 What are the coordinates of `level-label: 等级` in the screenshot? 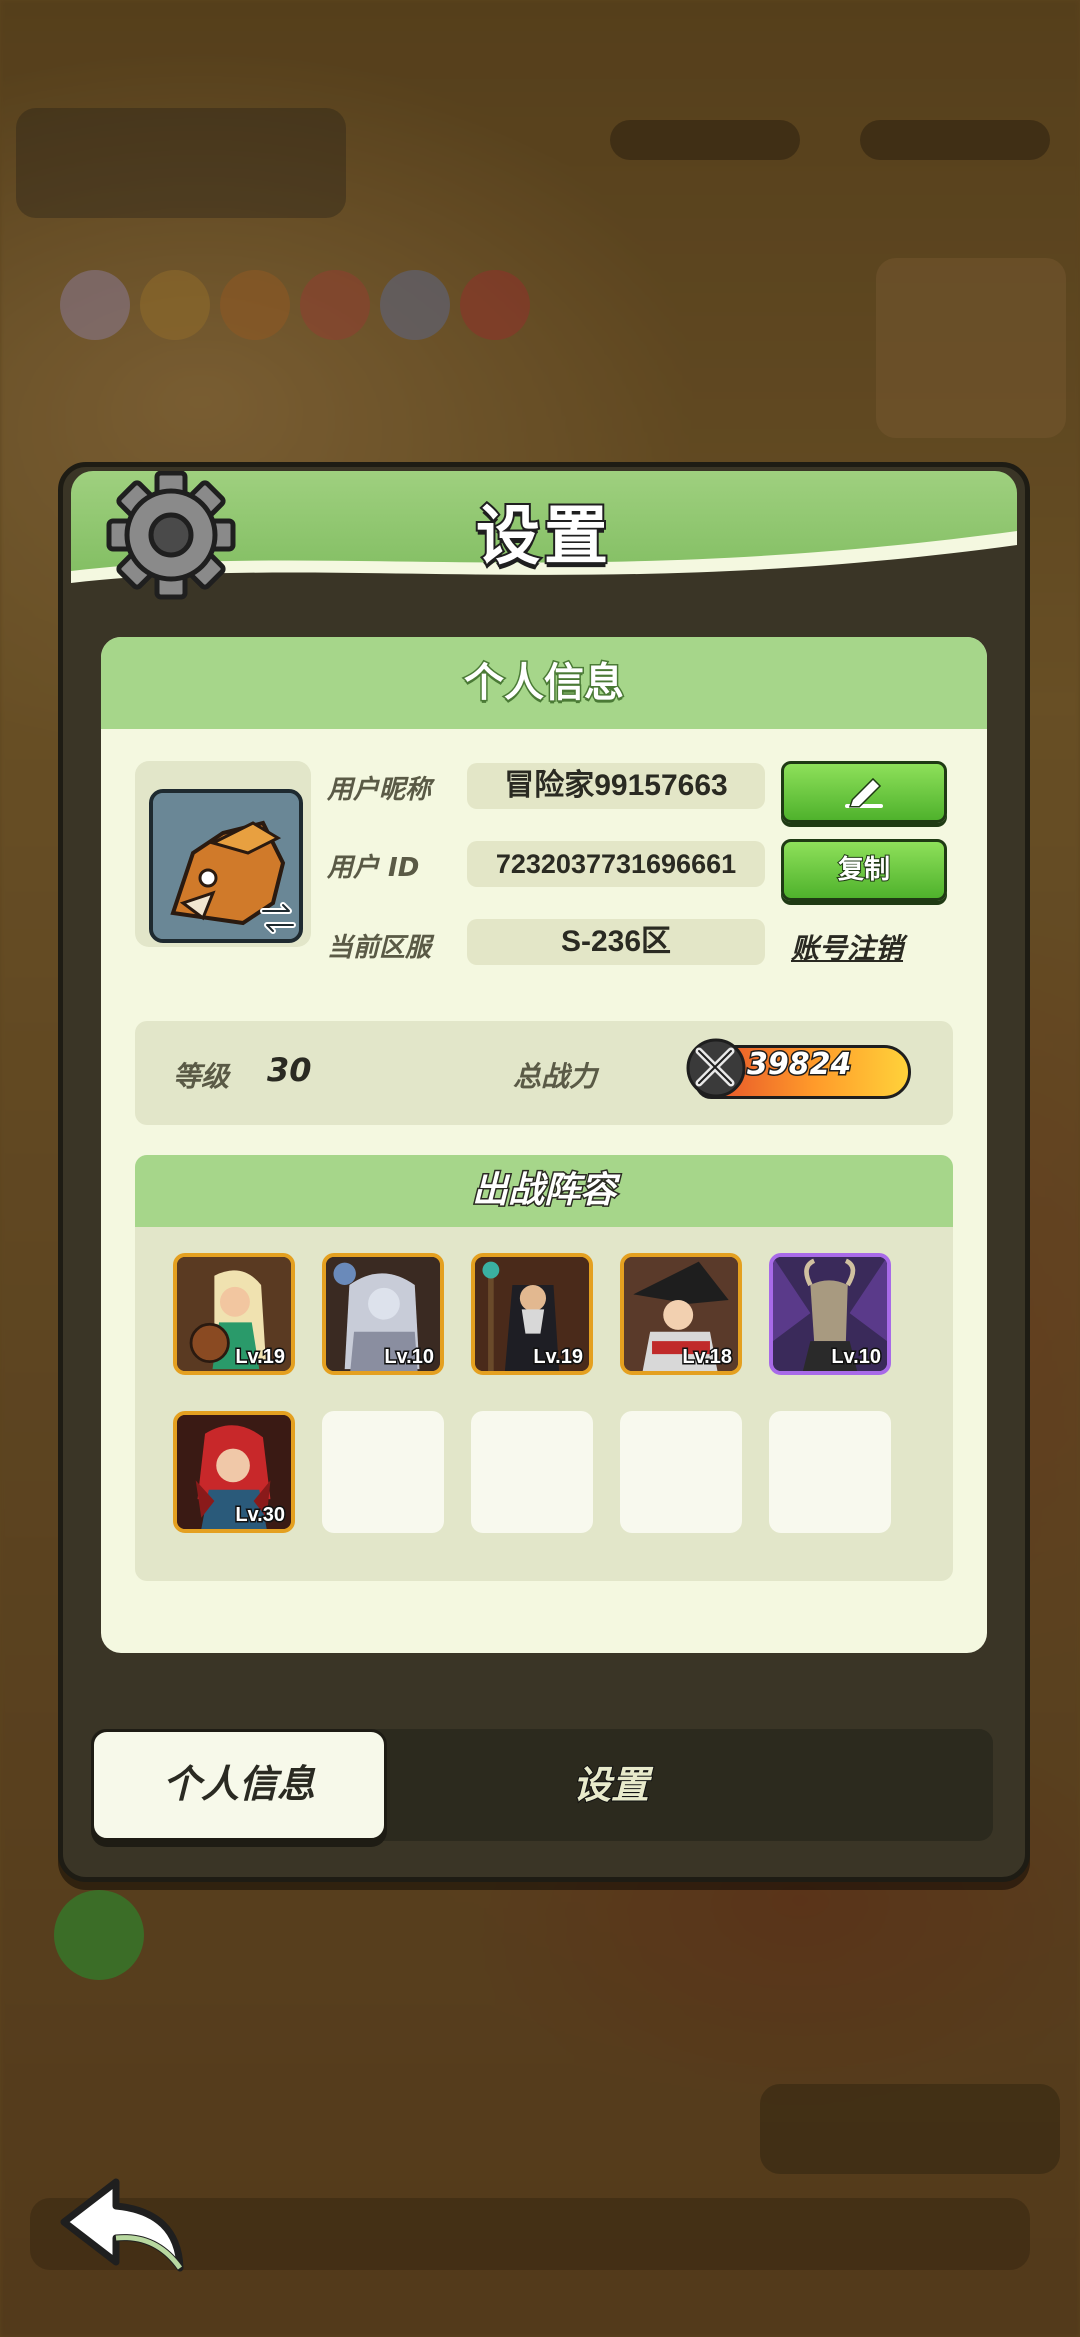 It's located at (201, 1076).